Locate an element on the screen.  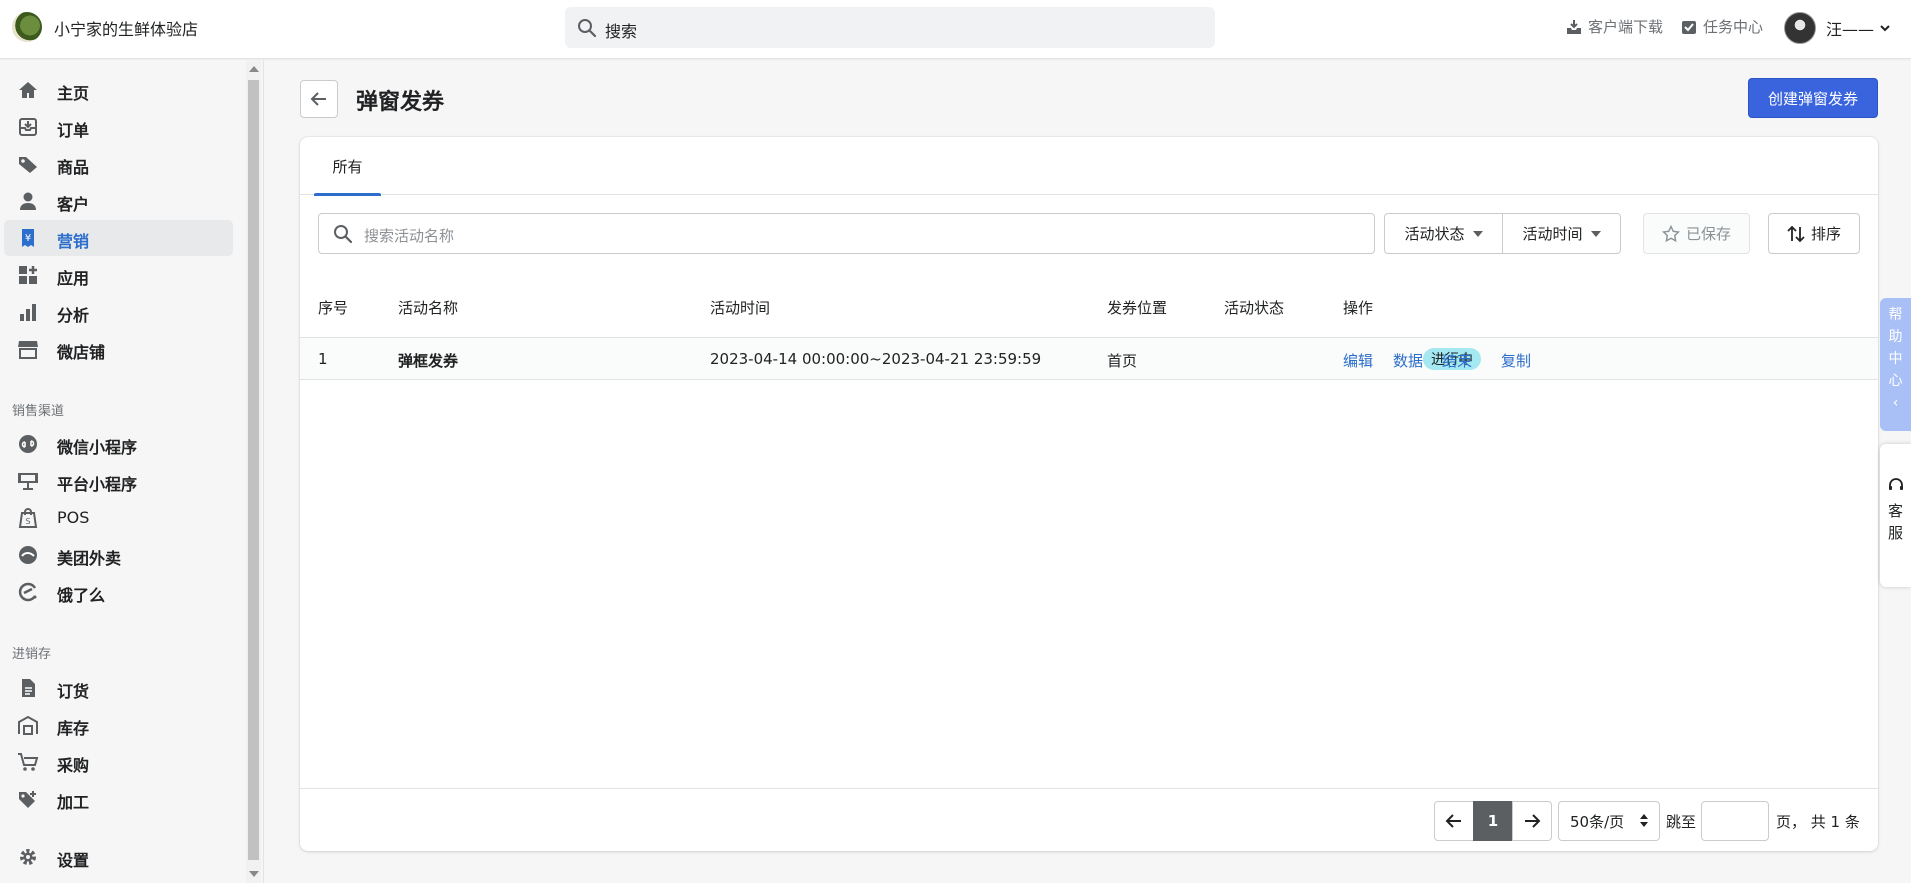
sort-label: 排序 is located at coordinates (1825, 234).